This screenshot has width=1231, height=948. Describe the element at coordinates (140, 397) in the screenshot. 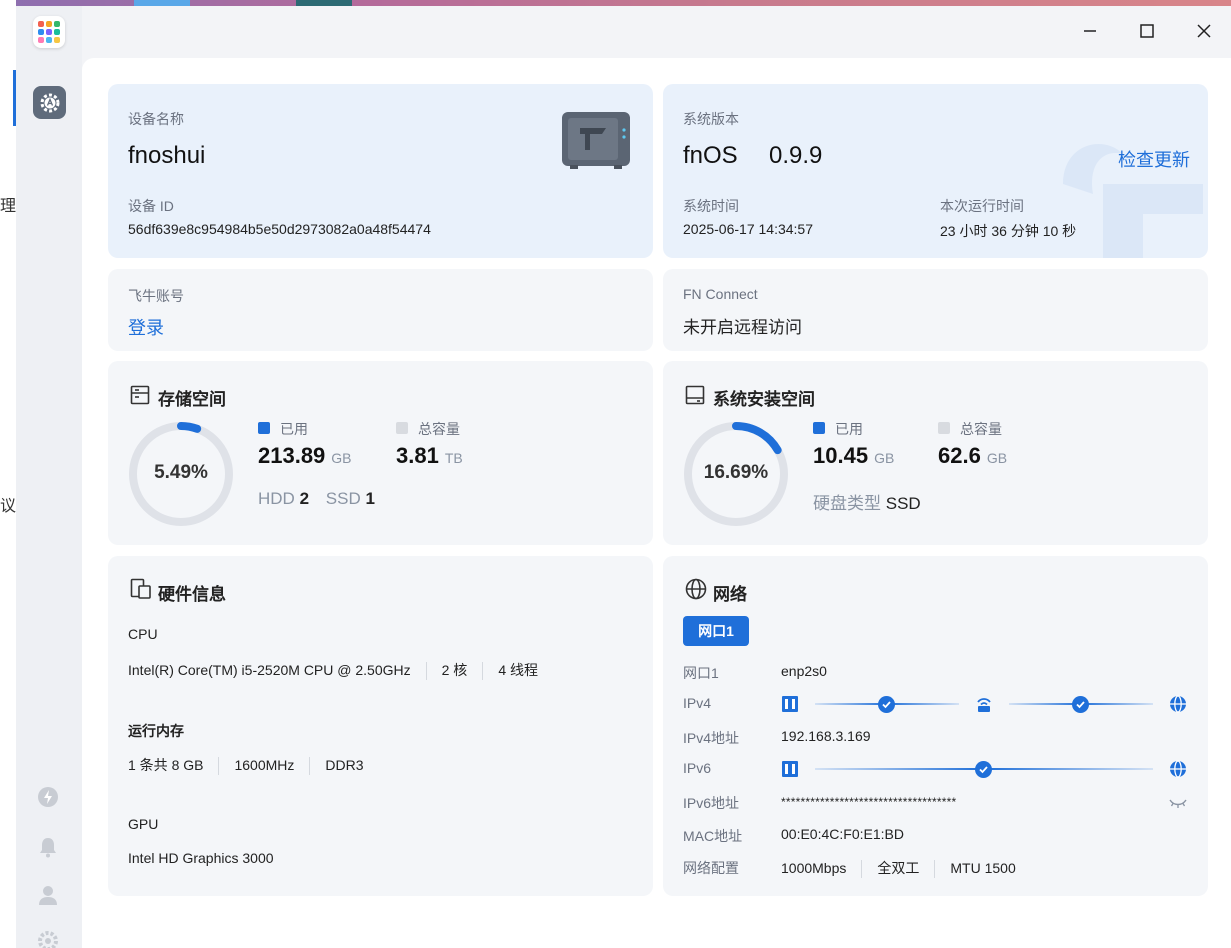

I see `storage-icon` at that location.